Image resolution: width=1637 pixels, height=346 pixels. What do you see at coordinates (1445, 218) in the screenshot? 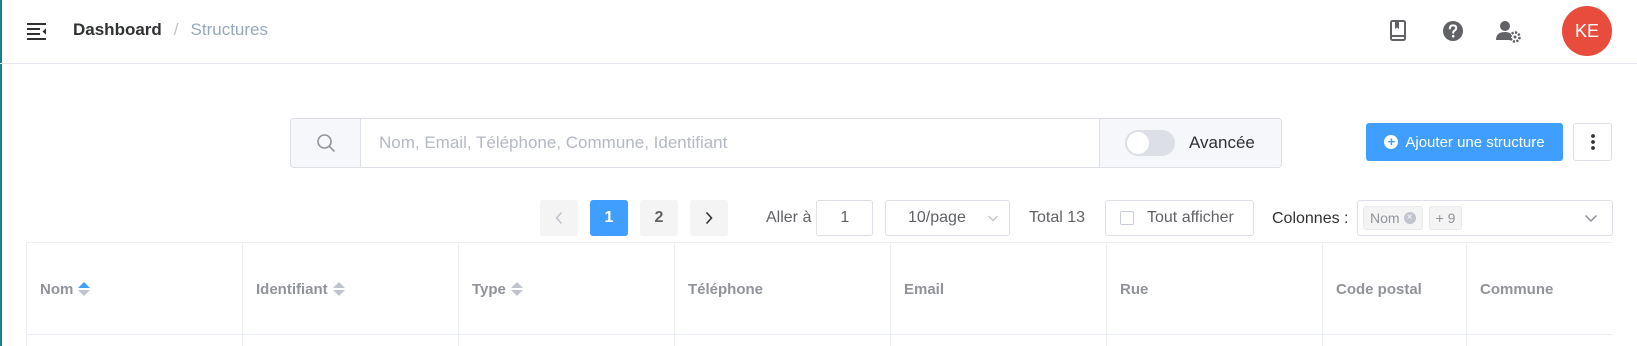
I see `column-tag-more: + 9` at bounding box center [1445, 218].